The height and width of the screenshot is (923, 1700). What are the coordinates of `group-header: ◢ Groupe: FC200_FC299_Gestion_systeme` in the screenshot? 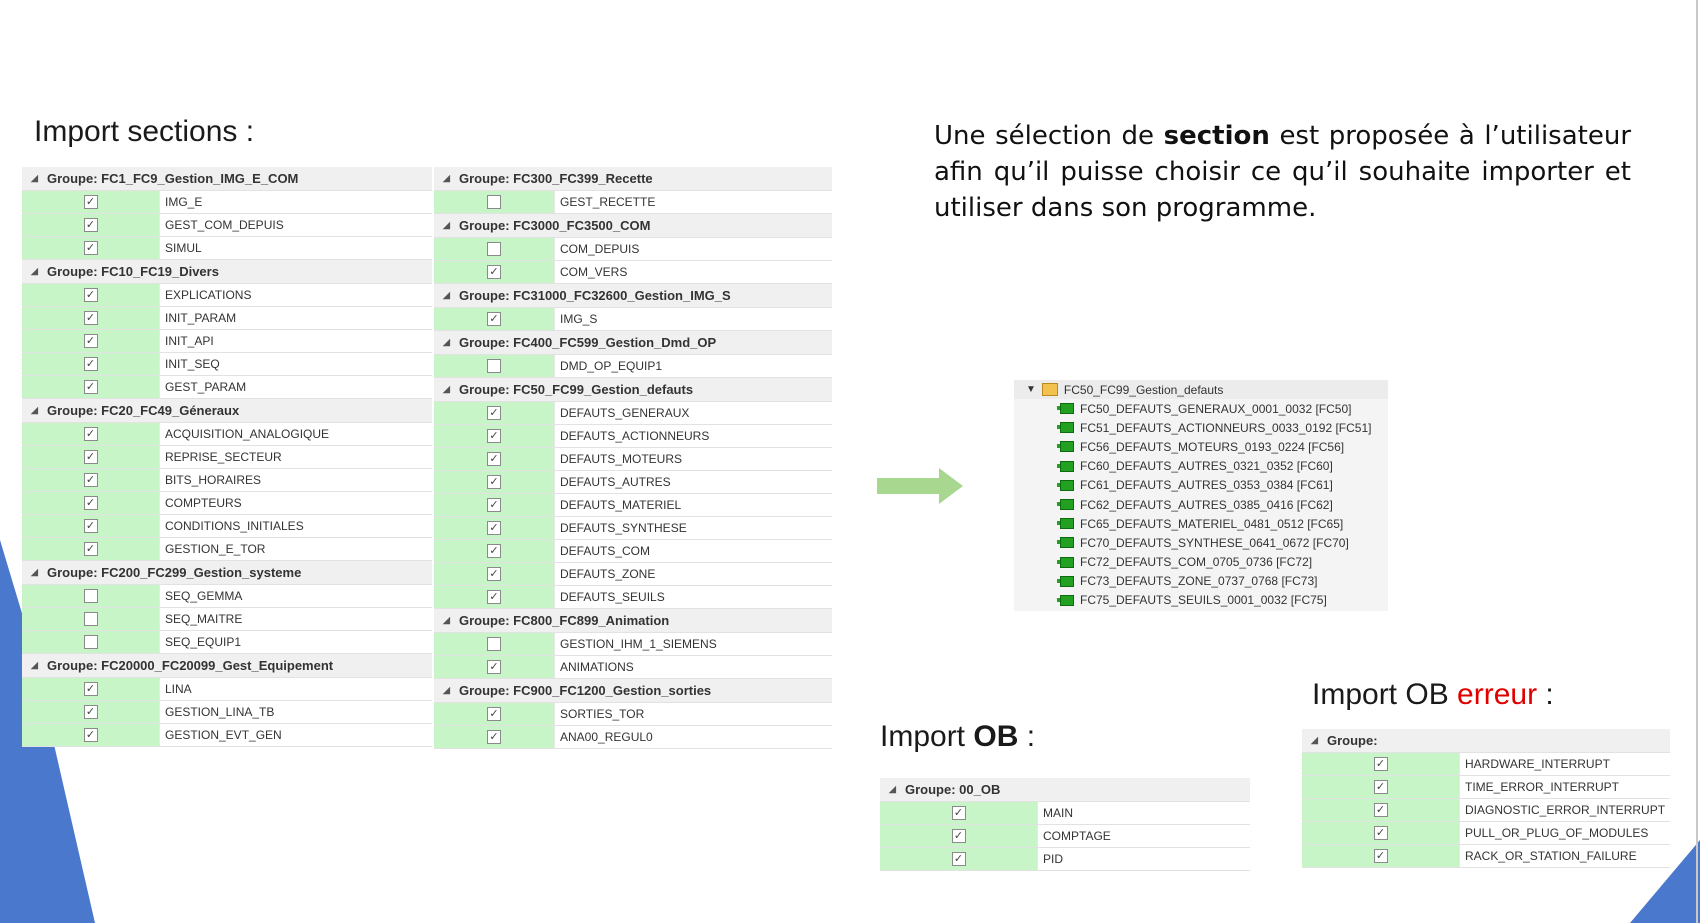 It's located at (227, 573).